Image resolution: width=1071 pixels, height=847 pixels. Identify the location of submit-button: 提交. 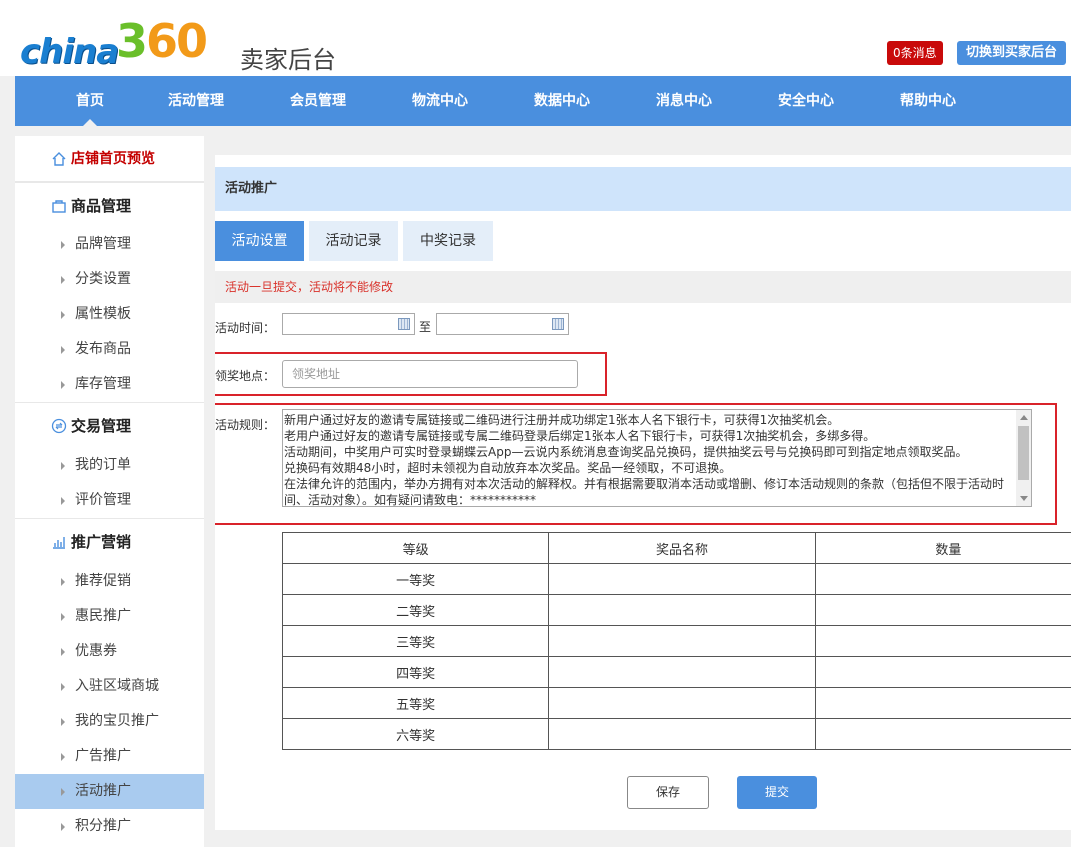
(777, 792).